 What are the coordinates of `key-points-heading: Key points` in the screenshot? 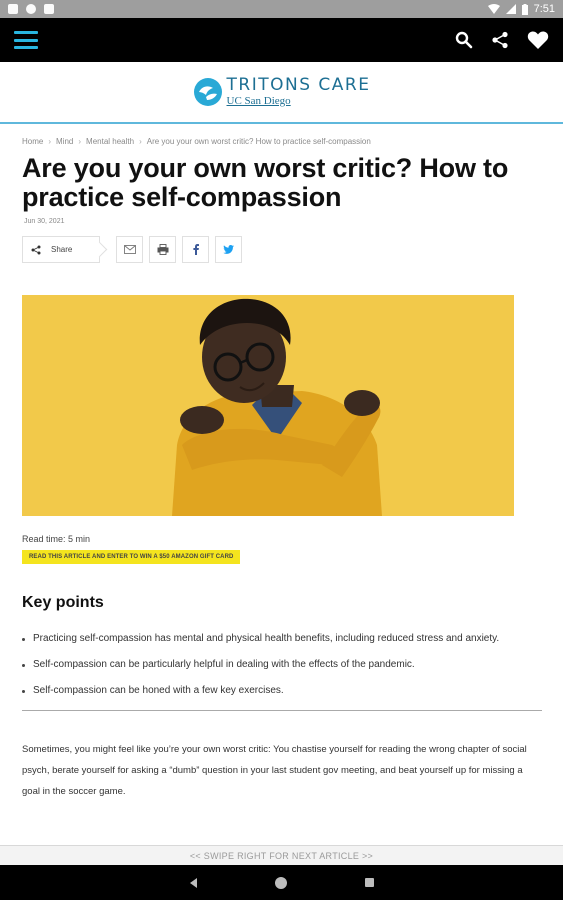 It's located at (63, 602).